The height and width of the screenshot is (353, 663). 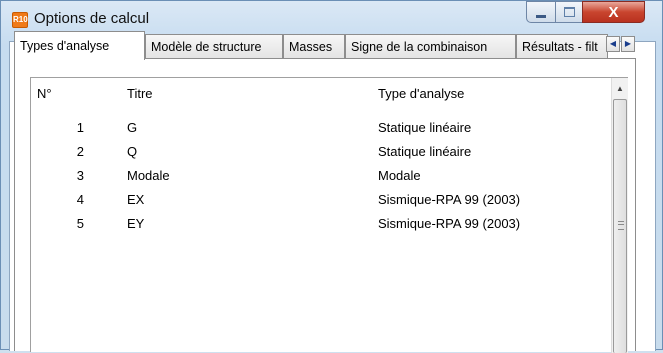 What do you see at coordinates (430, 46) in the screenshot?
I see `tab-signe-combinaison: Signe de la combinaison` at bounding box center [430, 46].